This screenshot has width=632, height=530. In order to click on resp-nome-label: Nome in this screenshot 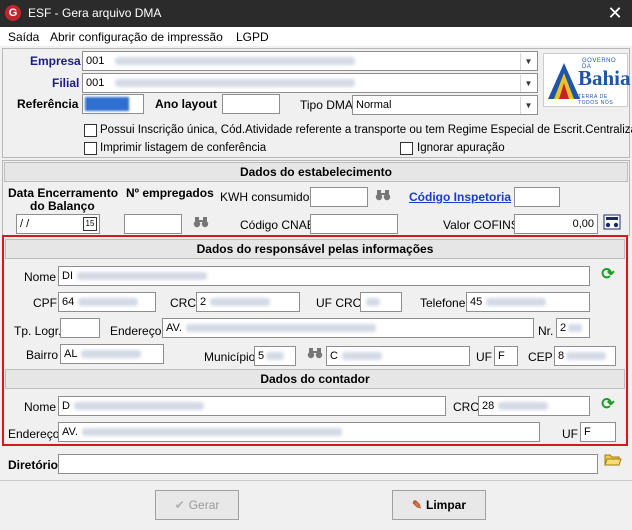, I will do `click(40, 277)`.